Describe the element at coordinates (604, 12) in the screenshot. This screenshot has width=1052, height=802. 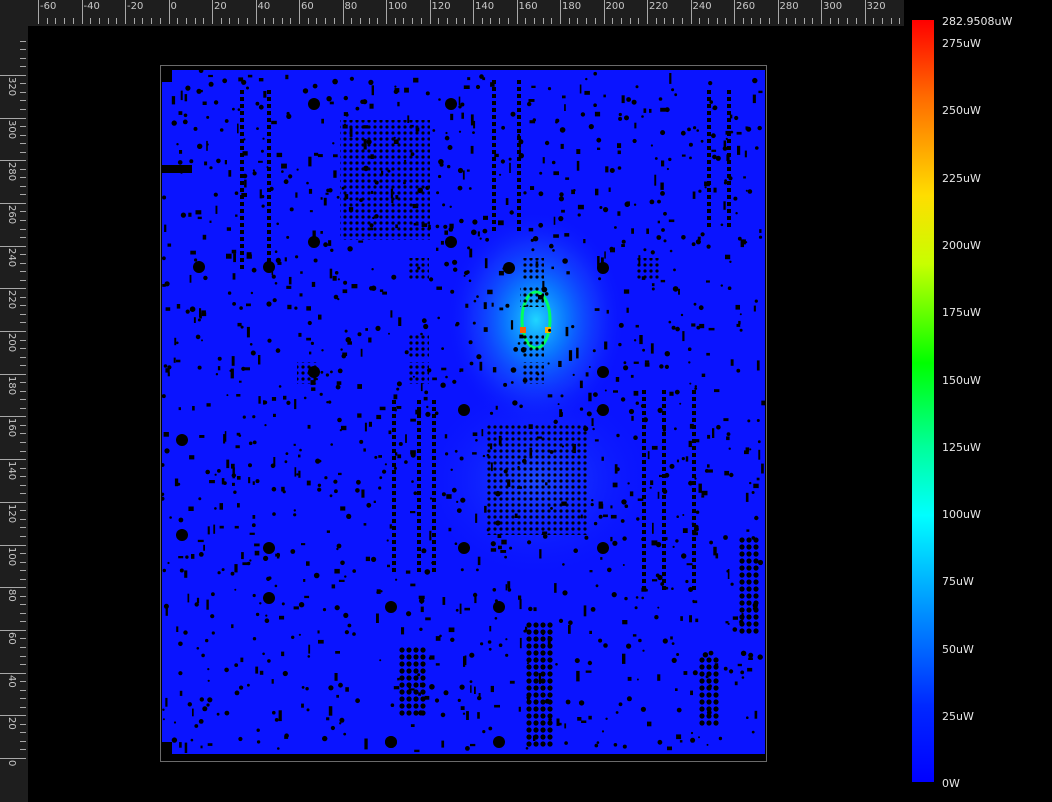
I see `ruler-top-major-tick` at that location.